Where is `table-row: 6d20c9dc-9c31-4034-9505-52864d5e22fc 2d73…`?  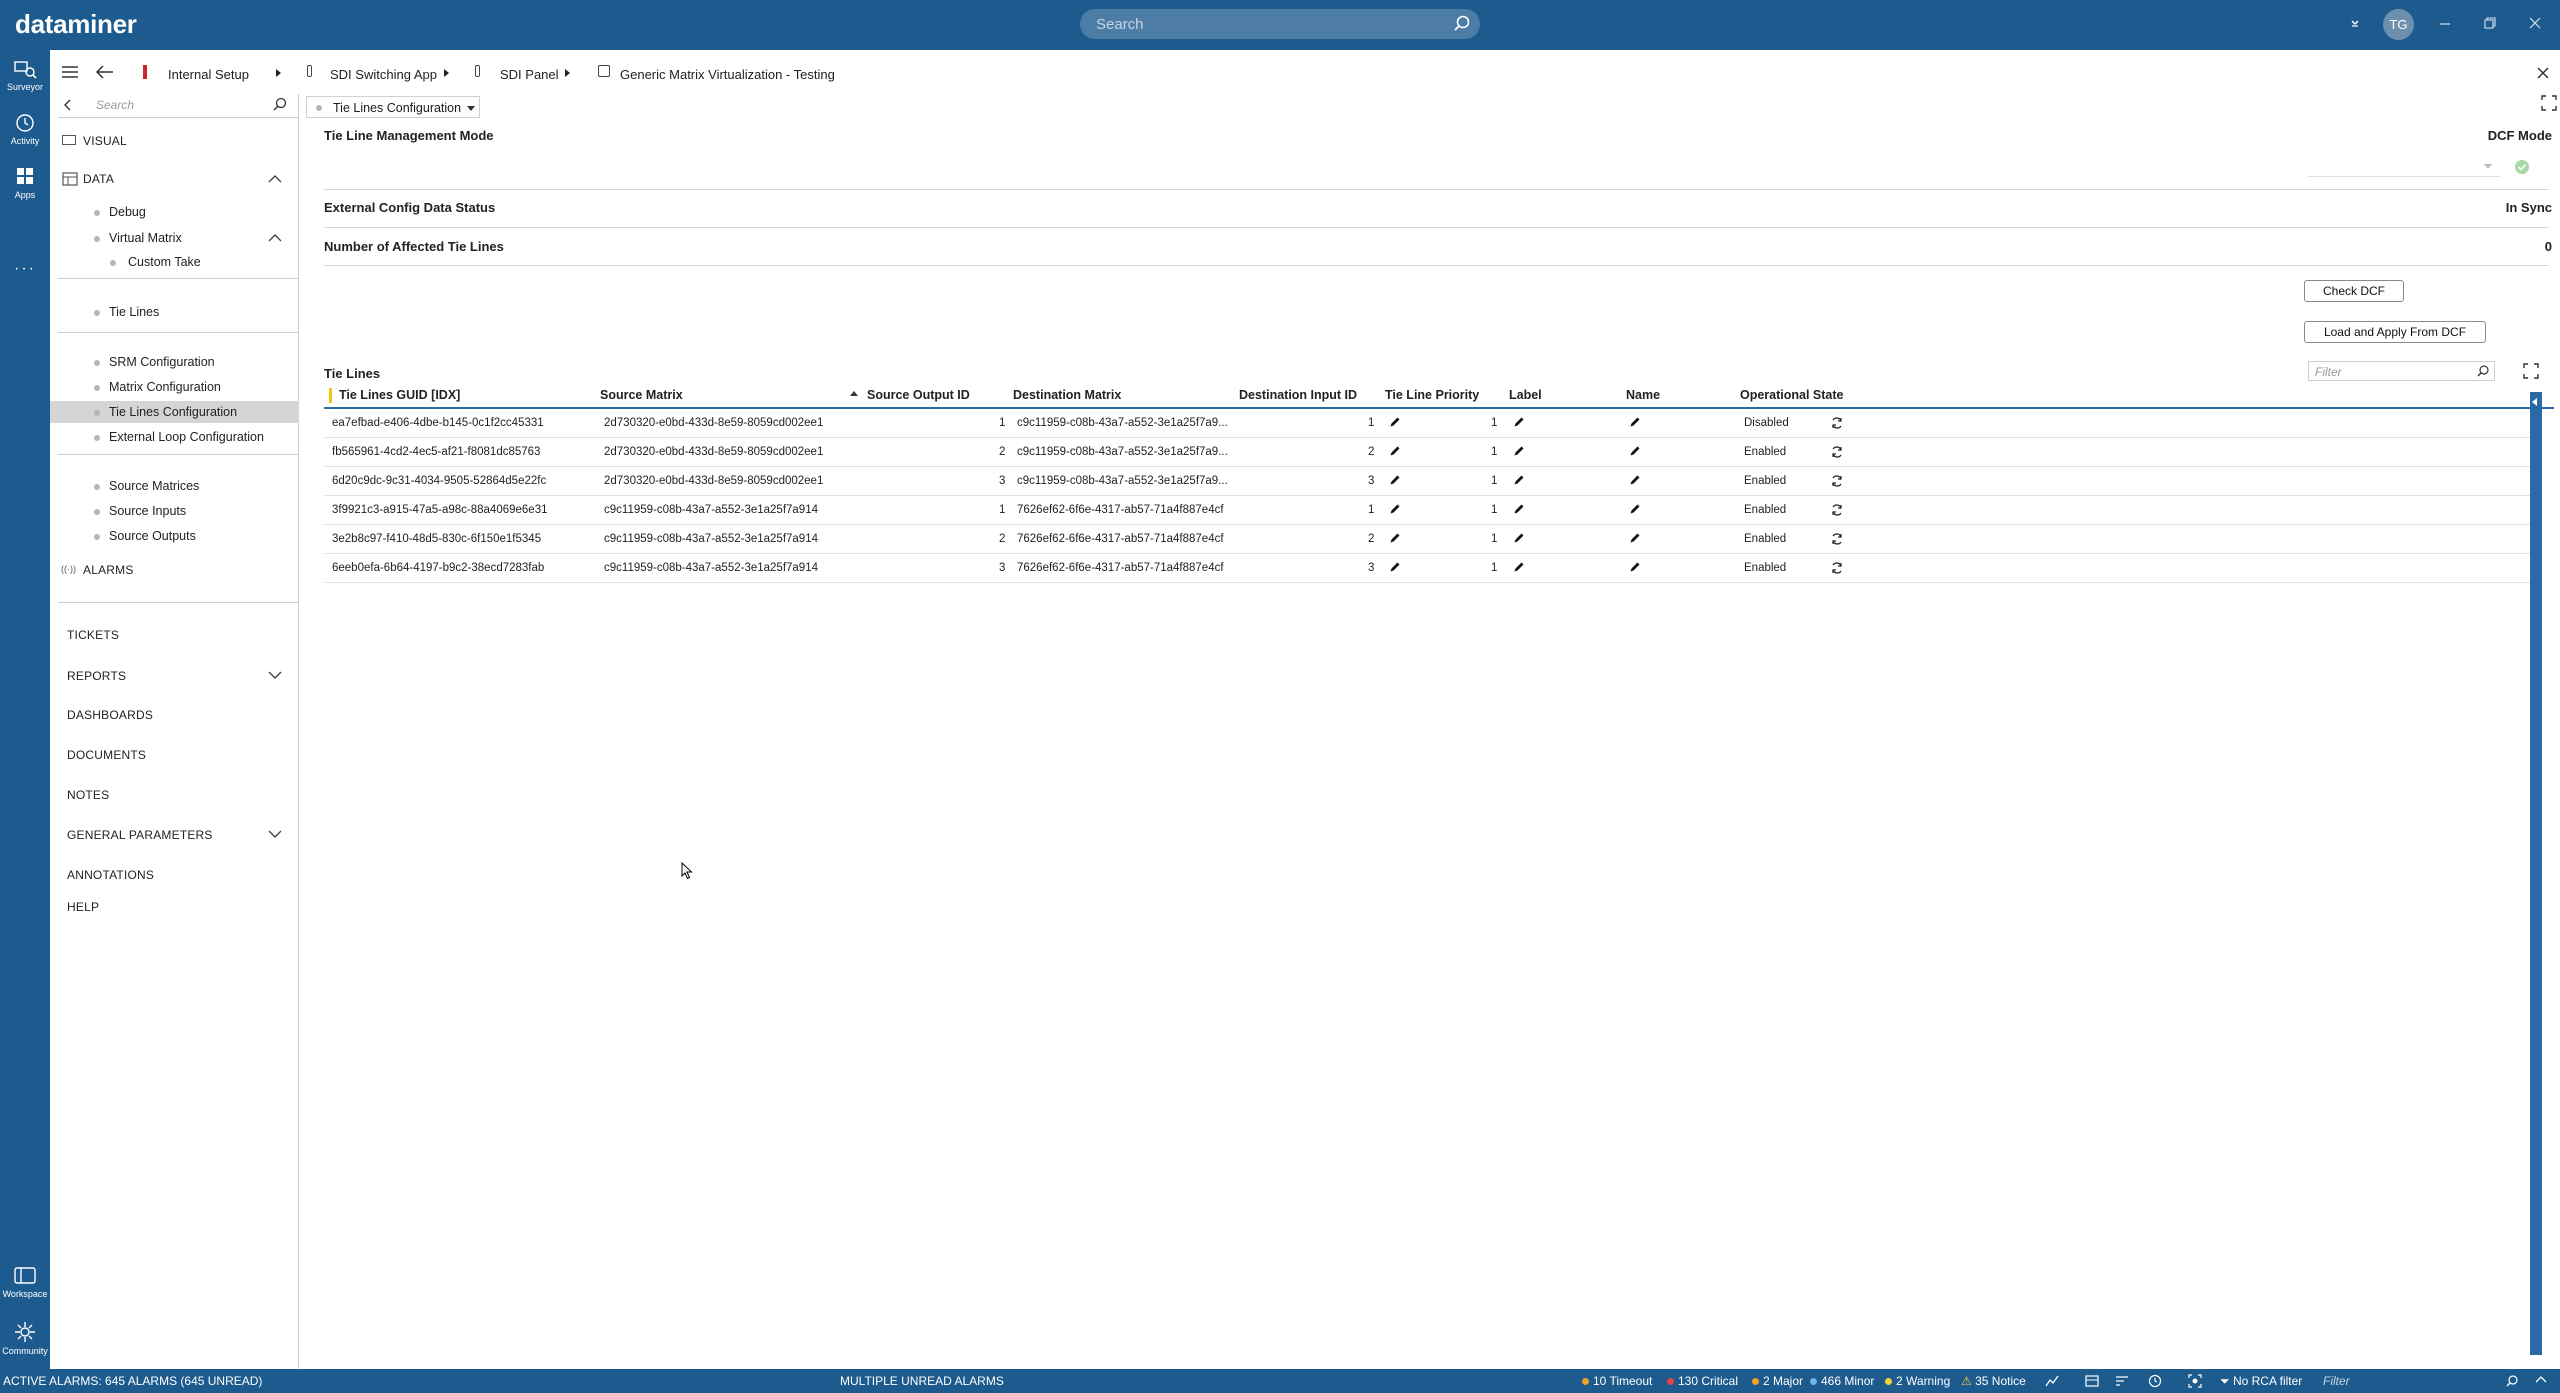
table-row: 6d20c9dc-9c31-4034-9505-52864d5e22fc 2d73… is located at coordinates (1429, 481).